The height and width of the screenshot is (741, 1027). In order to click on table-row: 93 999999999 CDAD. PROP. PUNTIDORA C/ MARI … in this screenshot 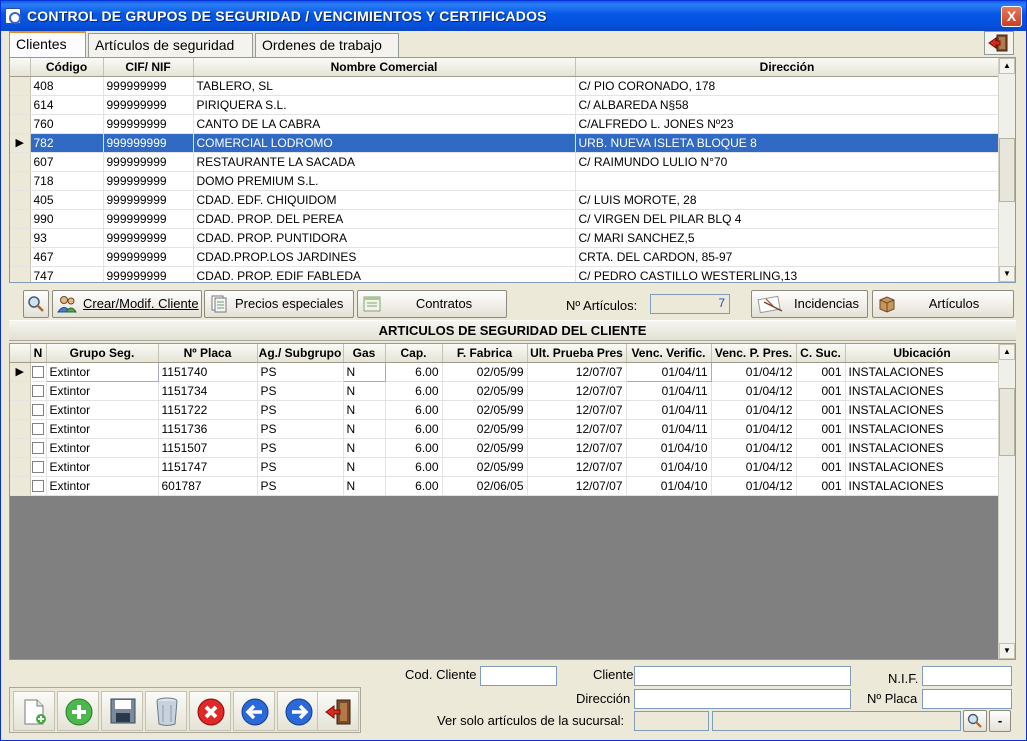, I will do `click(505, 238)`.